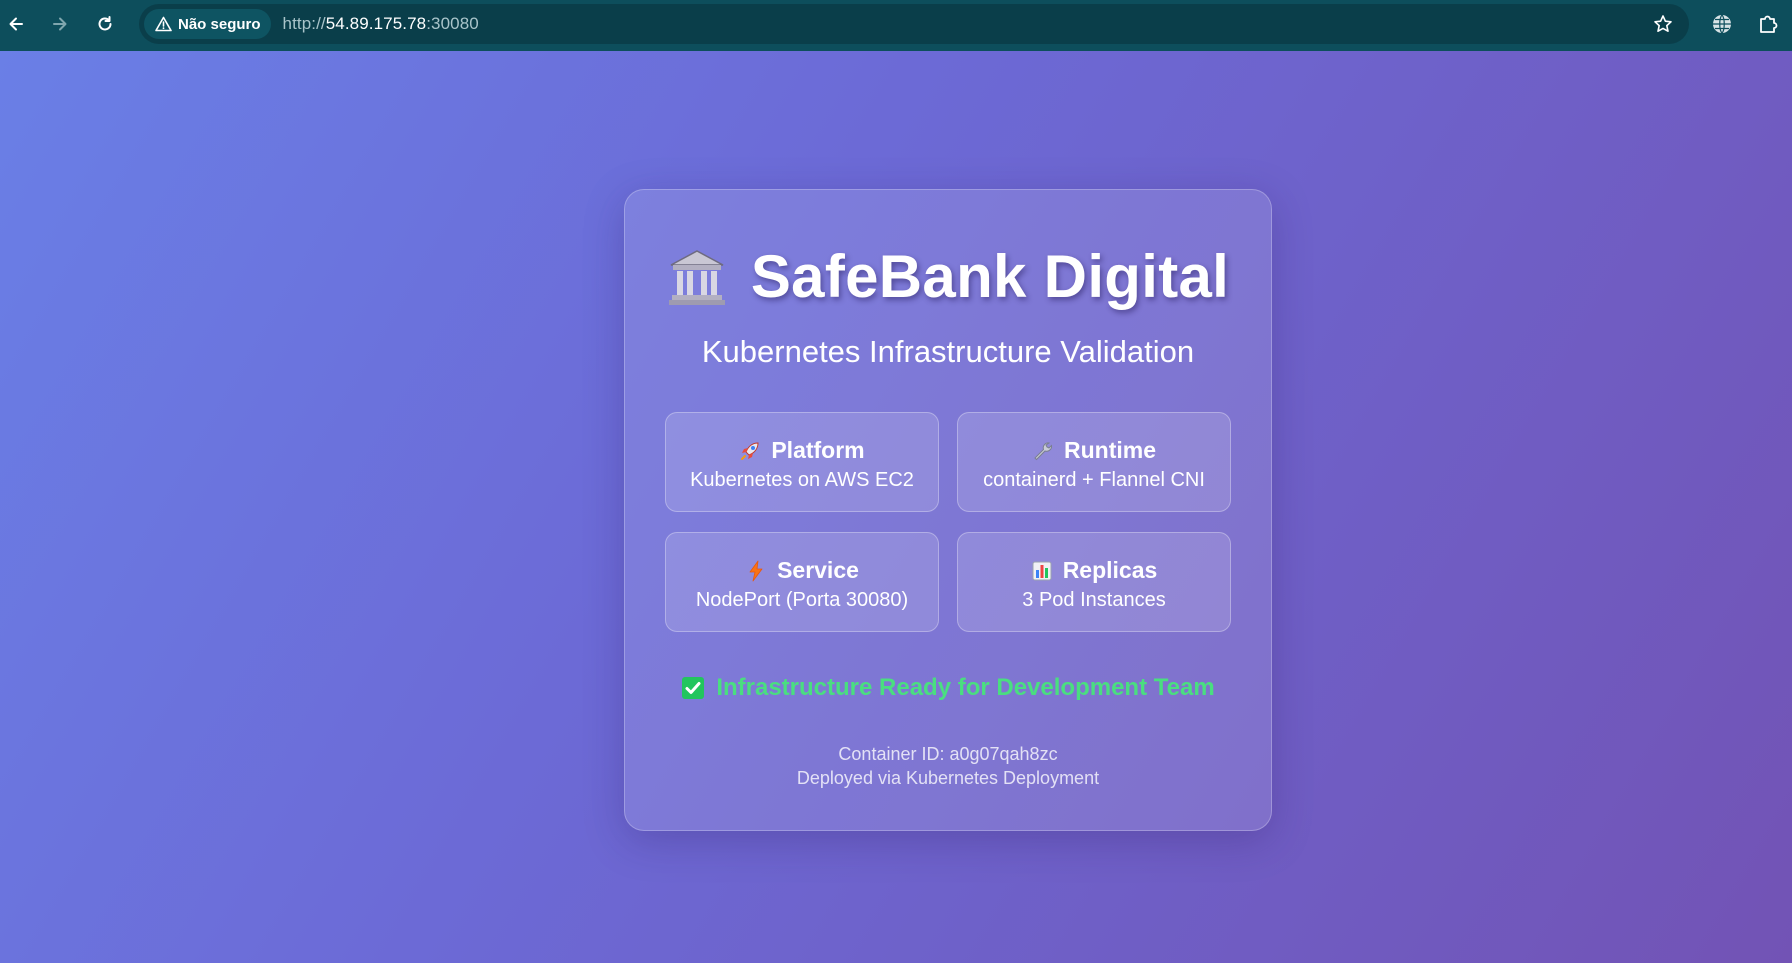 The width and height of the screenshot is (1792, 963). I want to click on globe-icon, so click(1722, 24).